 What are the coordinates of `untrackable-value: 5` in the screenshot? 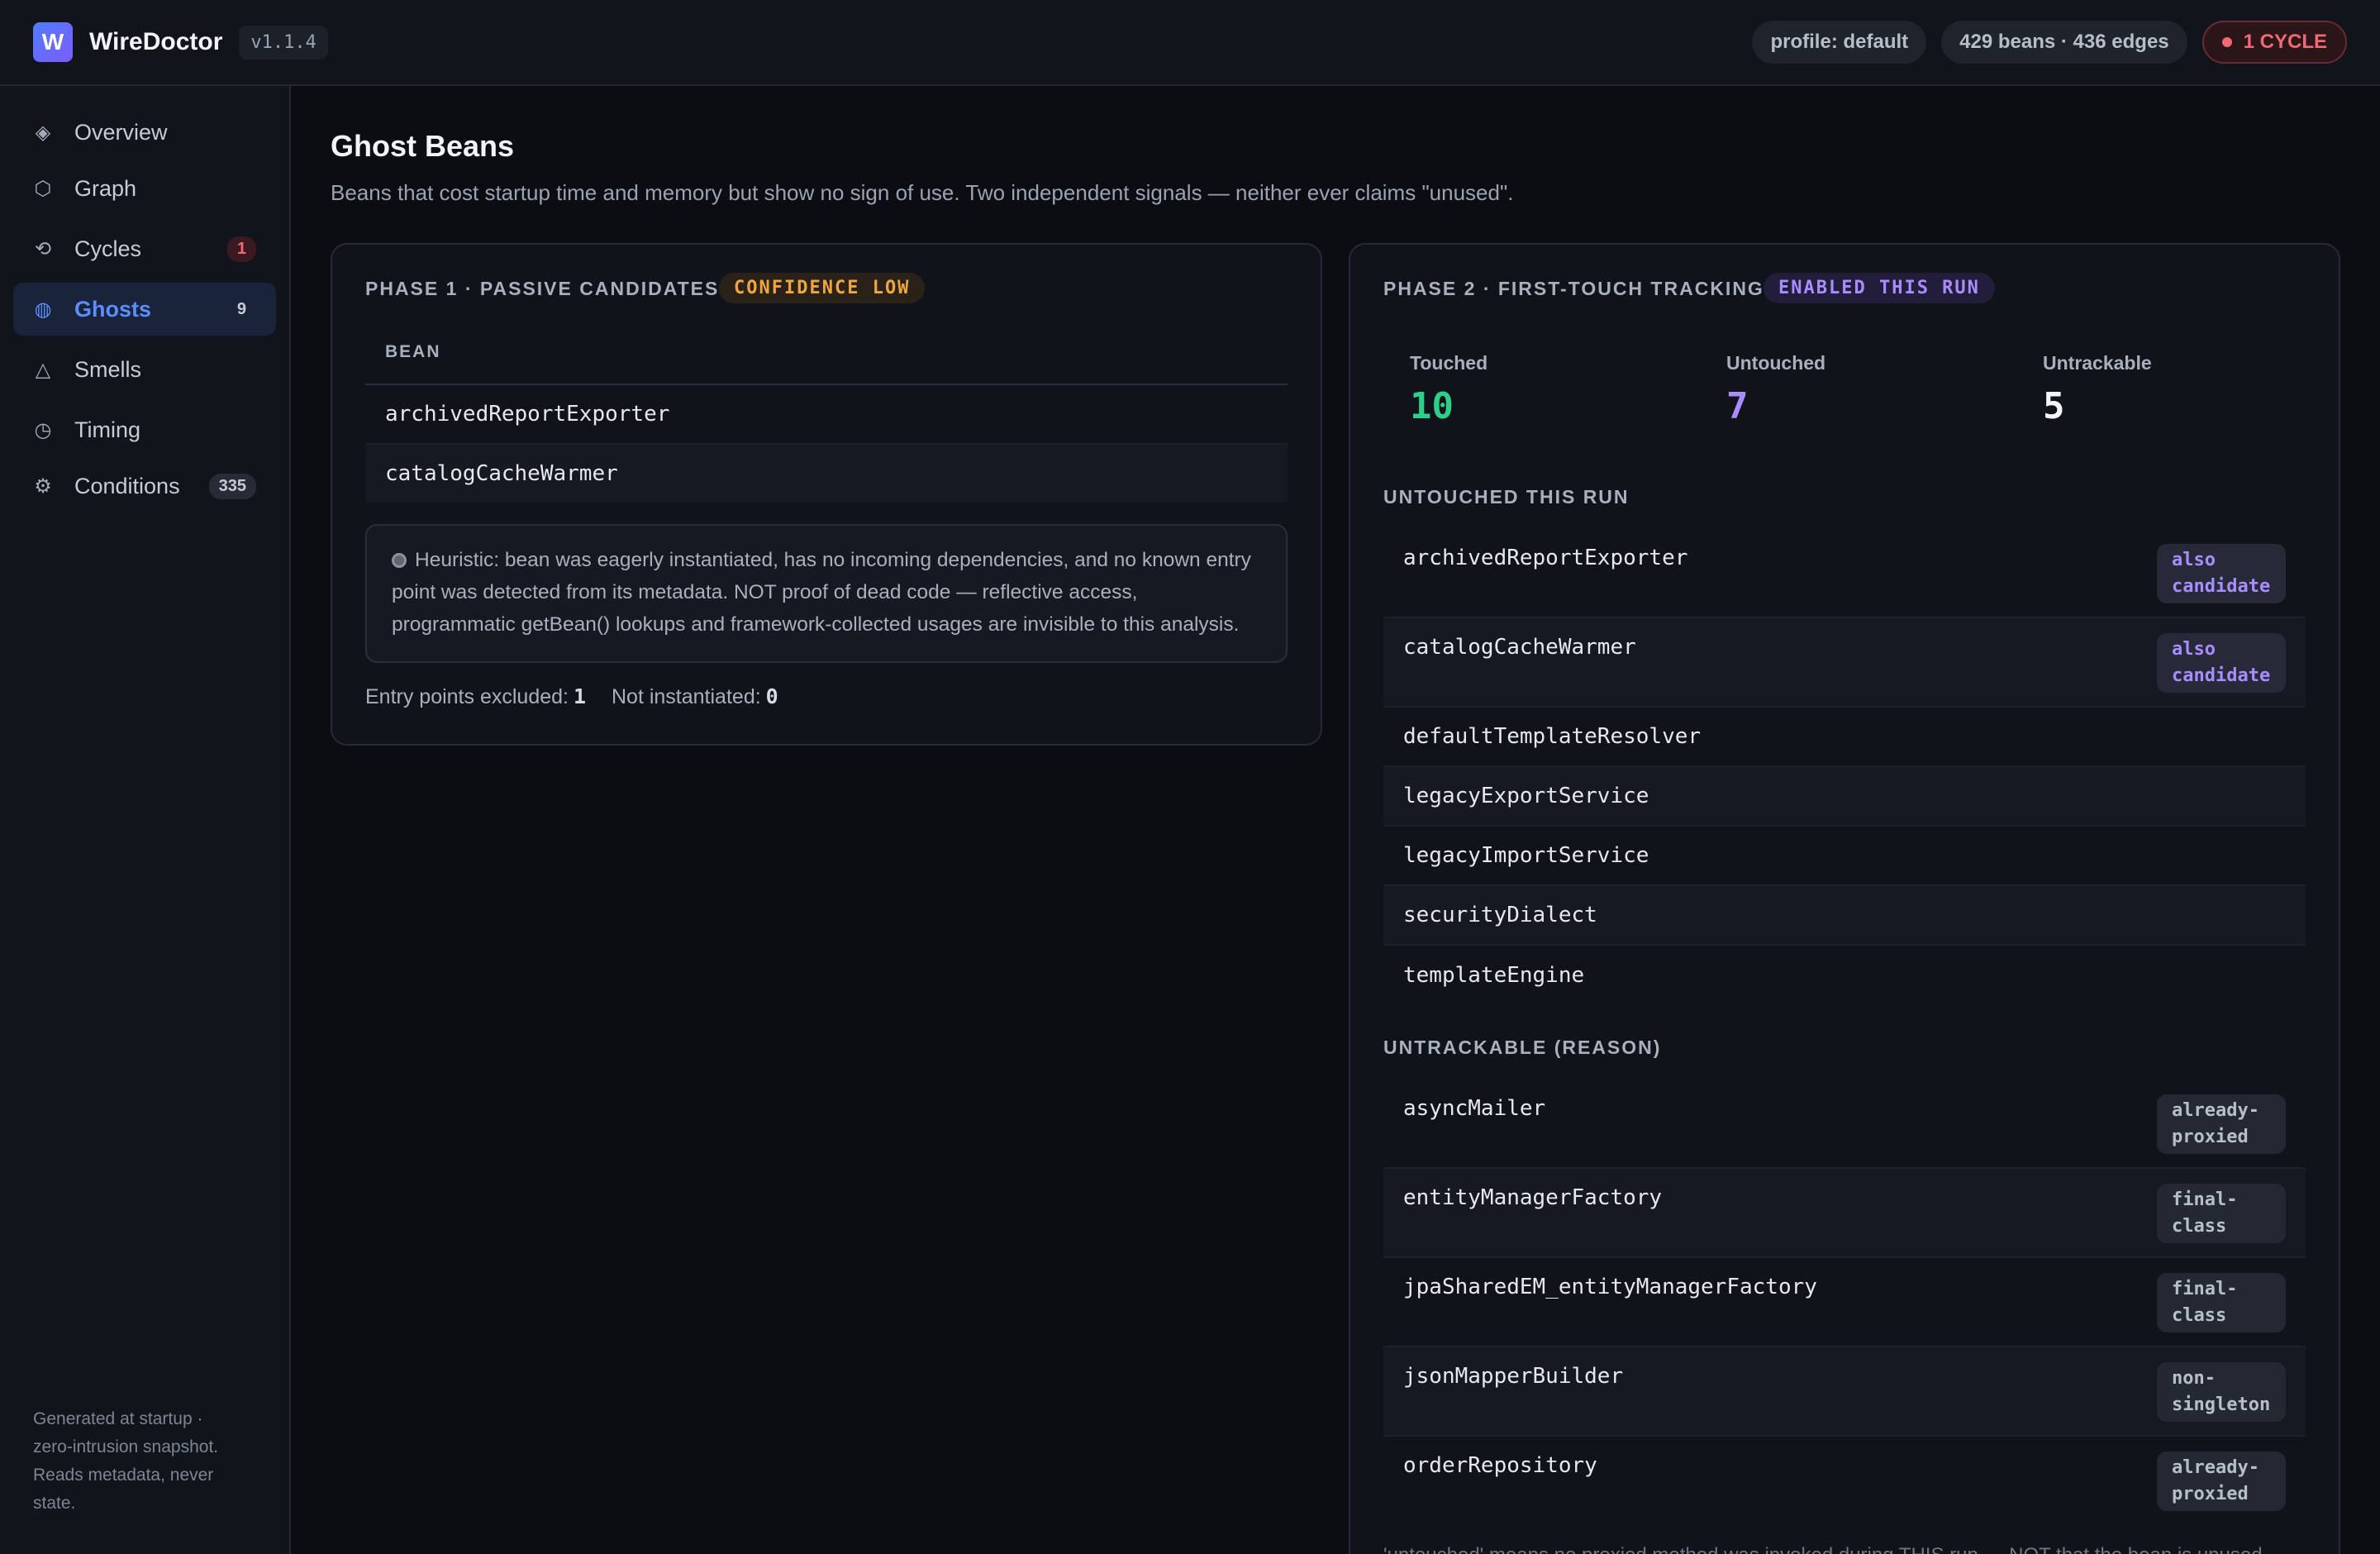 It's located at (2054, 406).